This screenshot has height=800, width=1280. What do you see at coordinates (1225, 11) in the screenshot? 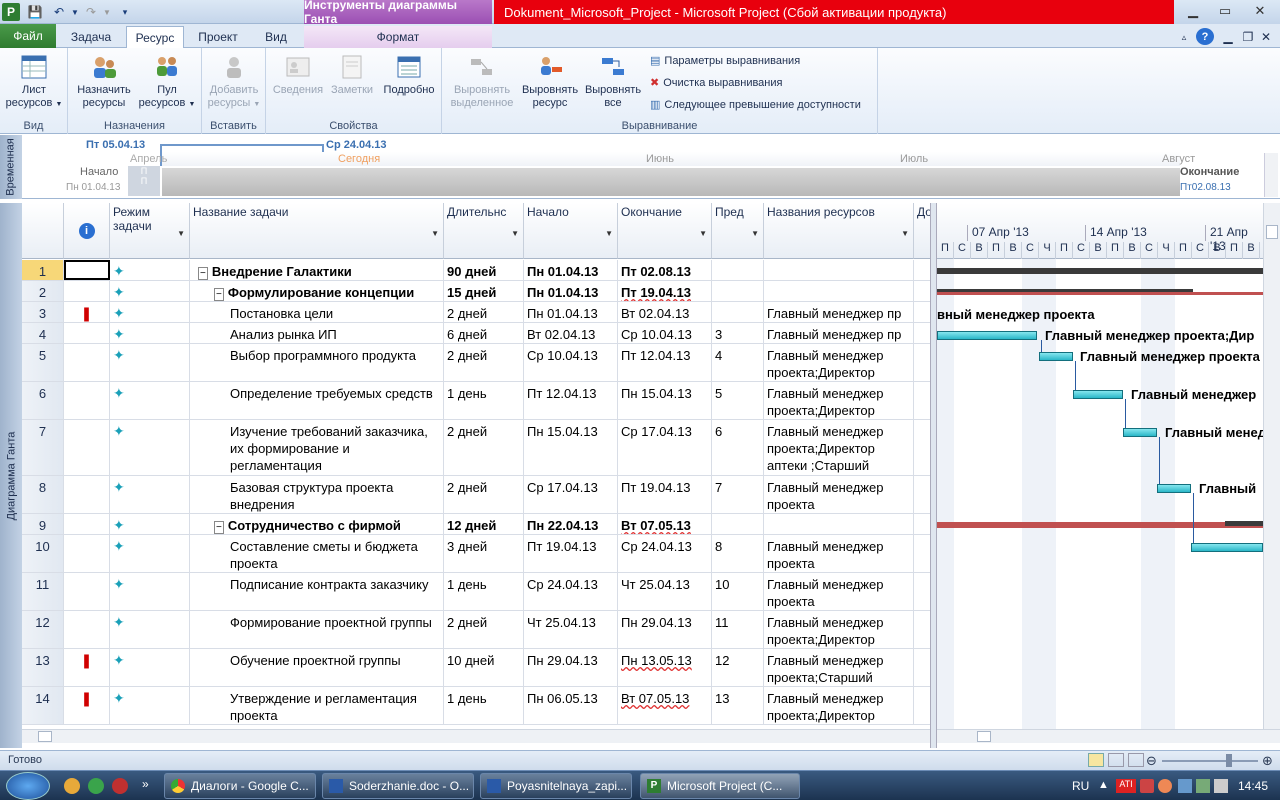
I see `maximize-icon: ▭` at bounding box center [1225, 11].